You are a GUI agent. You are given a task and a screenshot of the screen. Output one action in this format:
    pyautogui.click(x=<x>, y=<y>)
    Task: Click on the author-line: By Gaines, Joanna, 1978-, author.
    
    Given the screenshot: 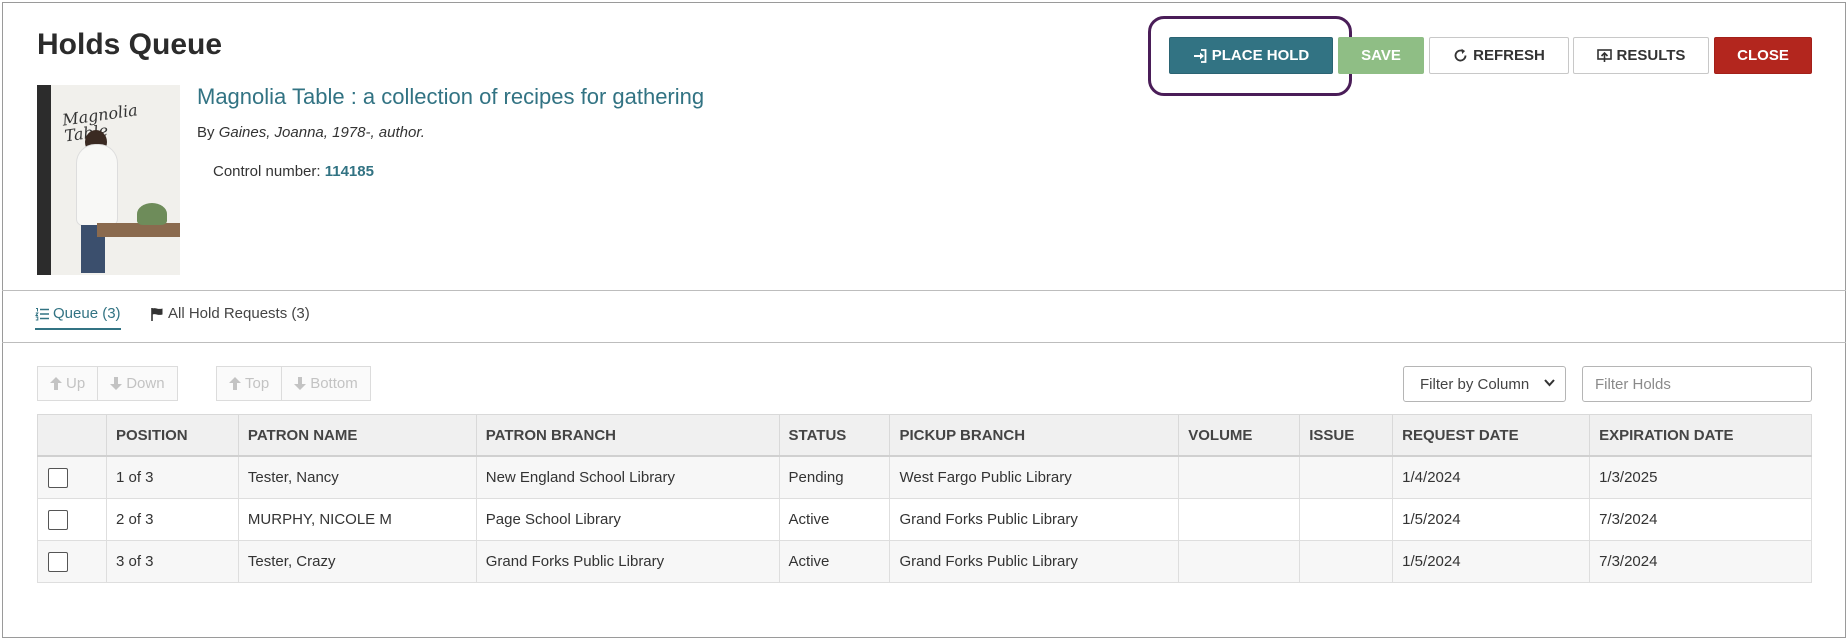 What is the action you would take?
    pyautogui.click(x=311, y=132)
    